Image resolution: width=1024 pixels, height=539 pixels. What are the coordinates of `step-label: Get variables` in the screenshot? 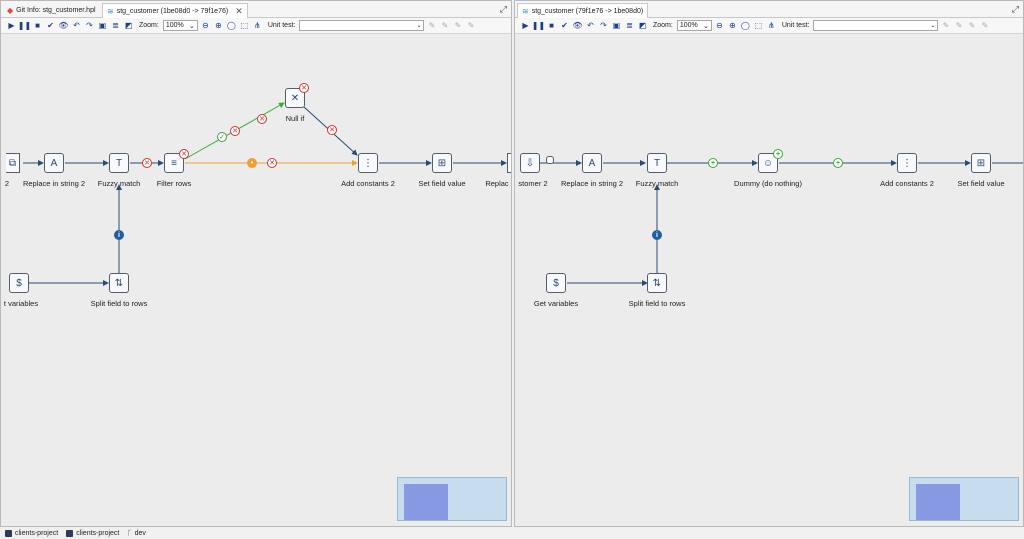 It's located at (556, 303).